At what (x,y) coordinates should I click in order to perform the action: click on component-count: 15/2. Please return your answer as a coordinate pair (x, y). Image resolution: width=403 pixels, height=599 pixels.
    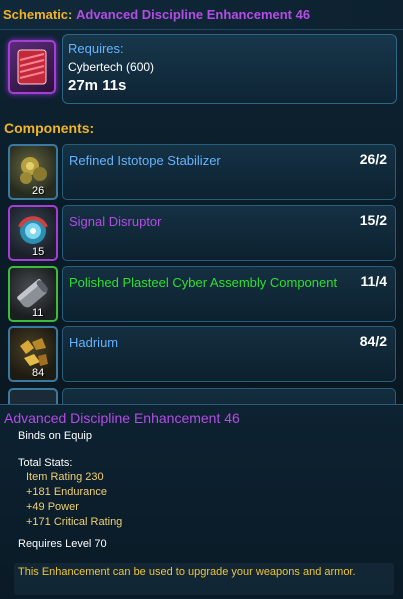
    Looking at the image, I should click on (373, 220).